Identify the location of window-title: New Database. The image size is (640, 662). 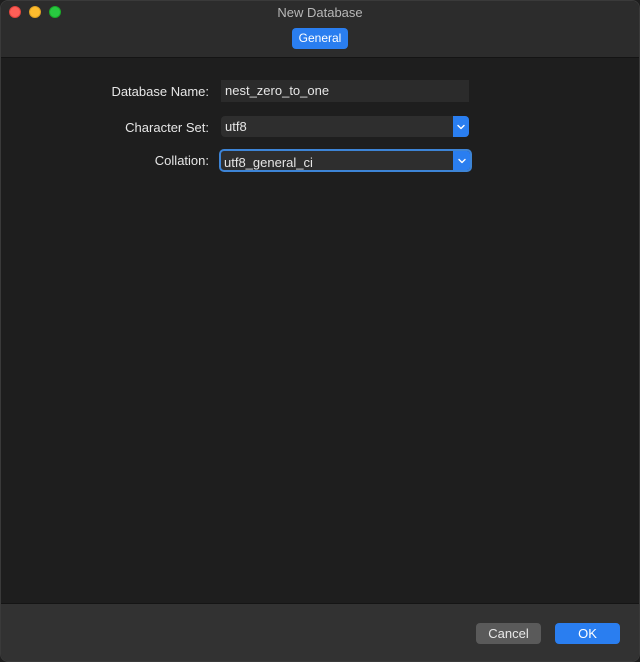
(320, 12).